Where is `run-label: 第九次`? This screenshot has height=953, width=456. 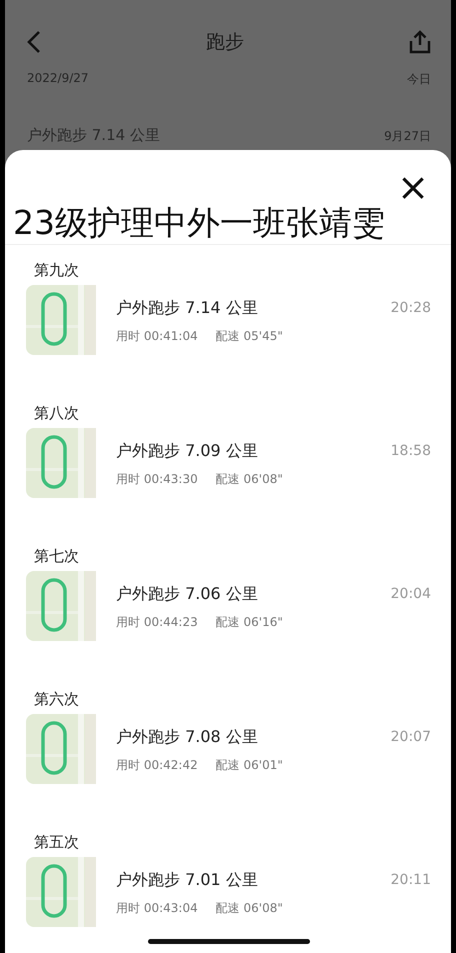 run-label: 第九次 is located at coordinates (57, 270).